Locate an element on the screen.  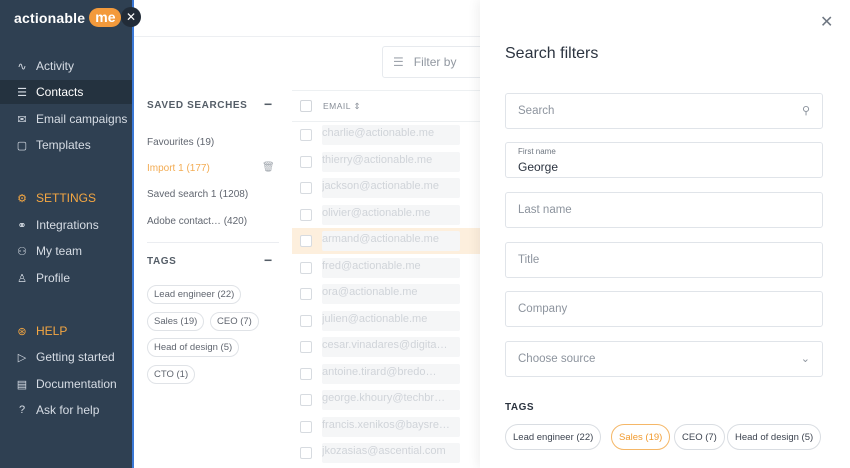
nav-profile: ♙ Profile is located at coordinates (66, 278).